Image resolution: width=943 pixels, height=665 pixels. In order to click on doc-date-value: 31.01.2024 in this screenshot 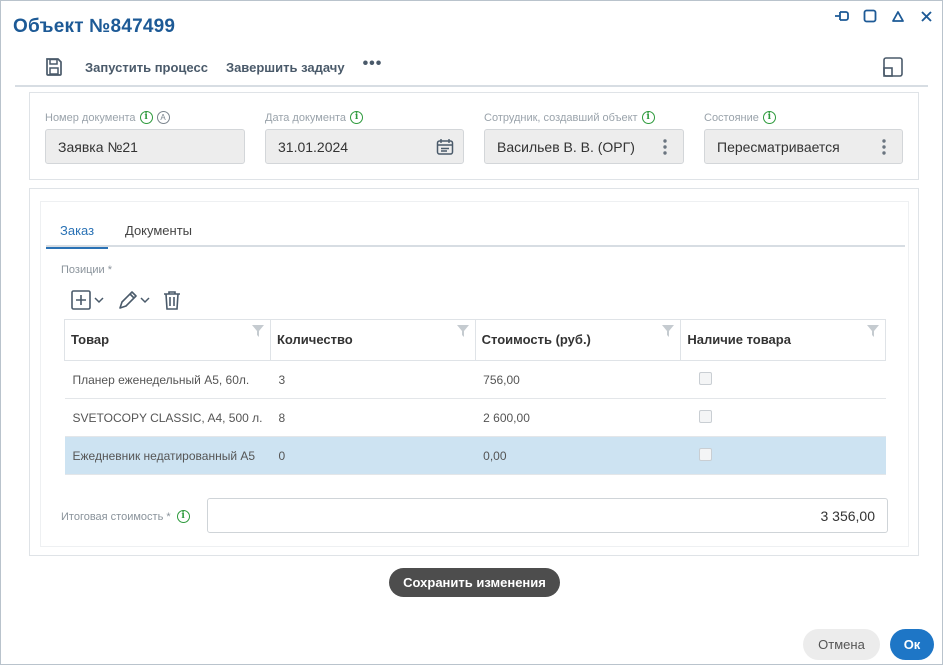, I will do `click(313, 146)`.